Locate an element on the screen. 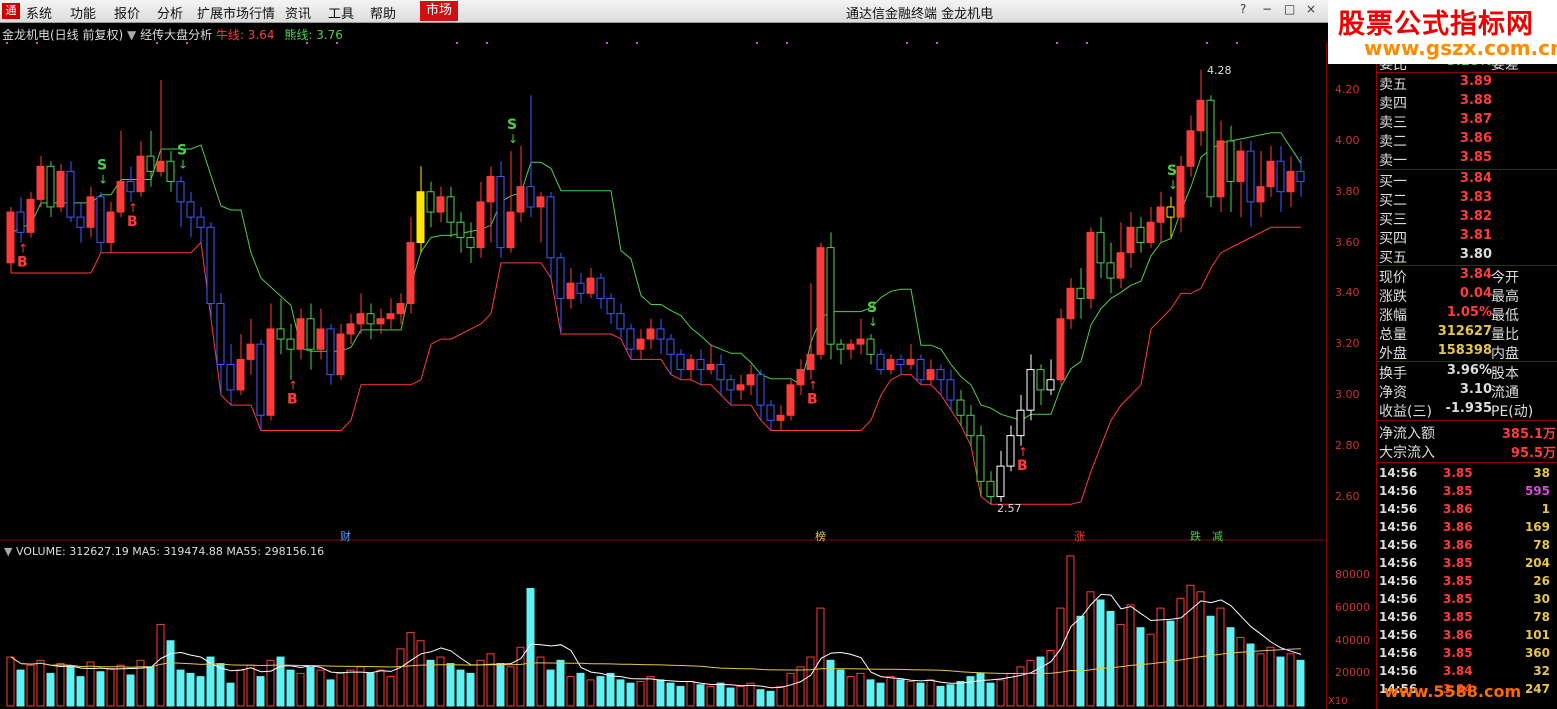 The height and width of the screenshot is (709, 1557). indicator-name: 经传大盘分析 is located at coordinates (176, 35).